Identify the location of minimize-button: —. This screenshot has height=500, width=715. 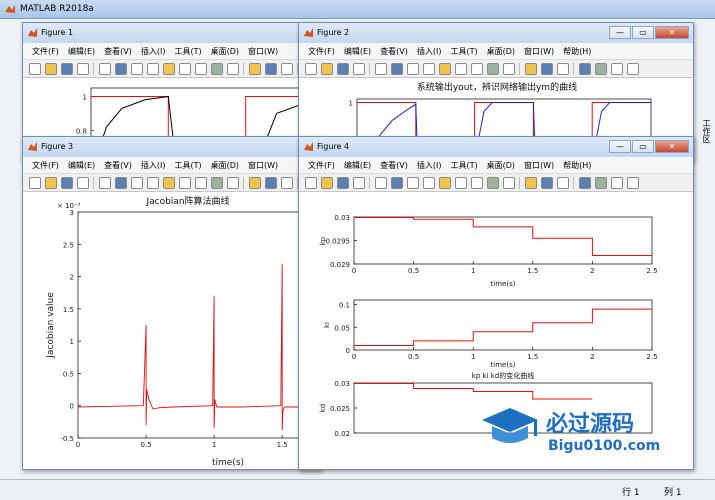
(620, 146).